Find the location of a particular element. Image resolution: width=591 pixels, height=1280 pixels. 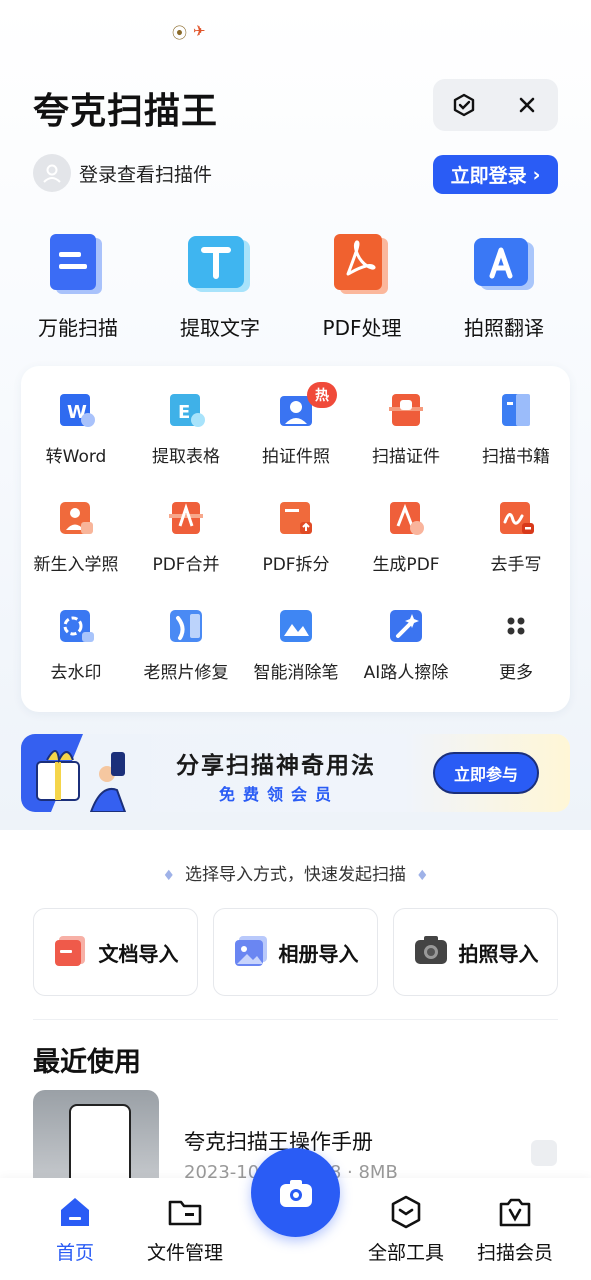

home-icon is located at coordinates (75, 1212).